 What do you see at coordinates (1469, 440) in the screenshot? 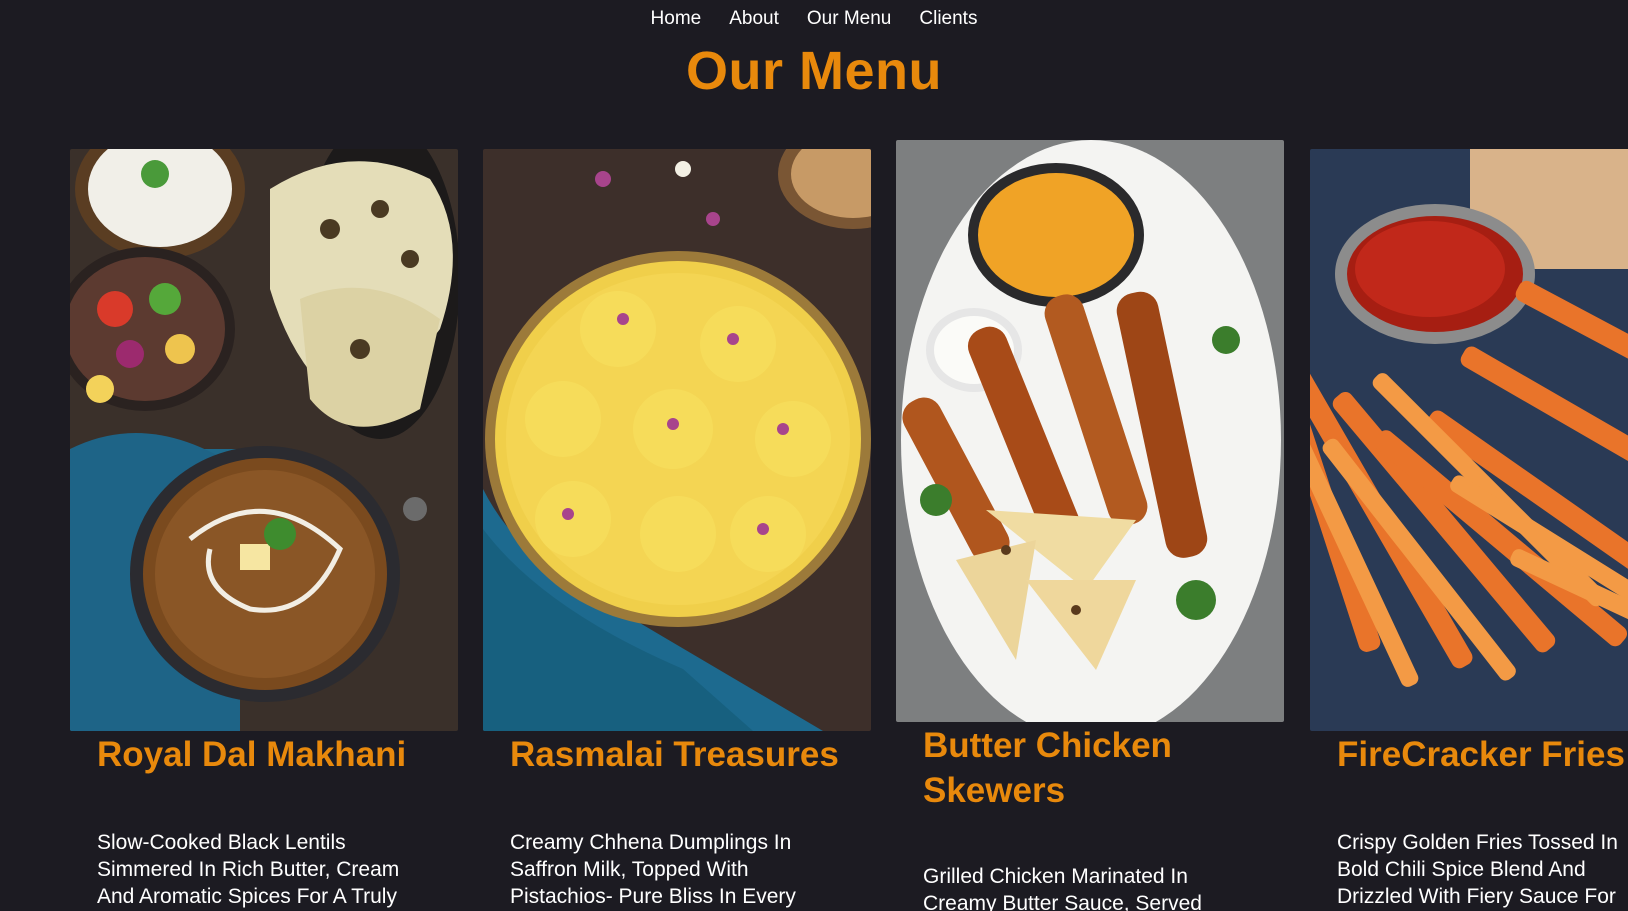
I see `fries-photo` at bounding box center [1469, 440].